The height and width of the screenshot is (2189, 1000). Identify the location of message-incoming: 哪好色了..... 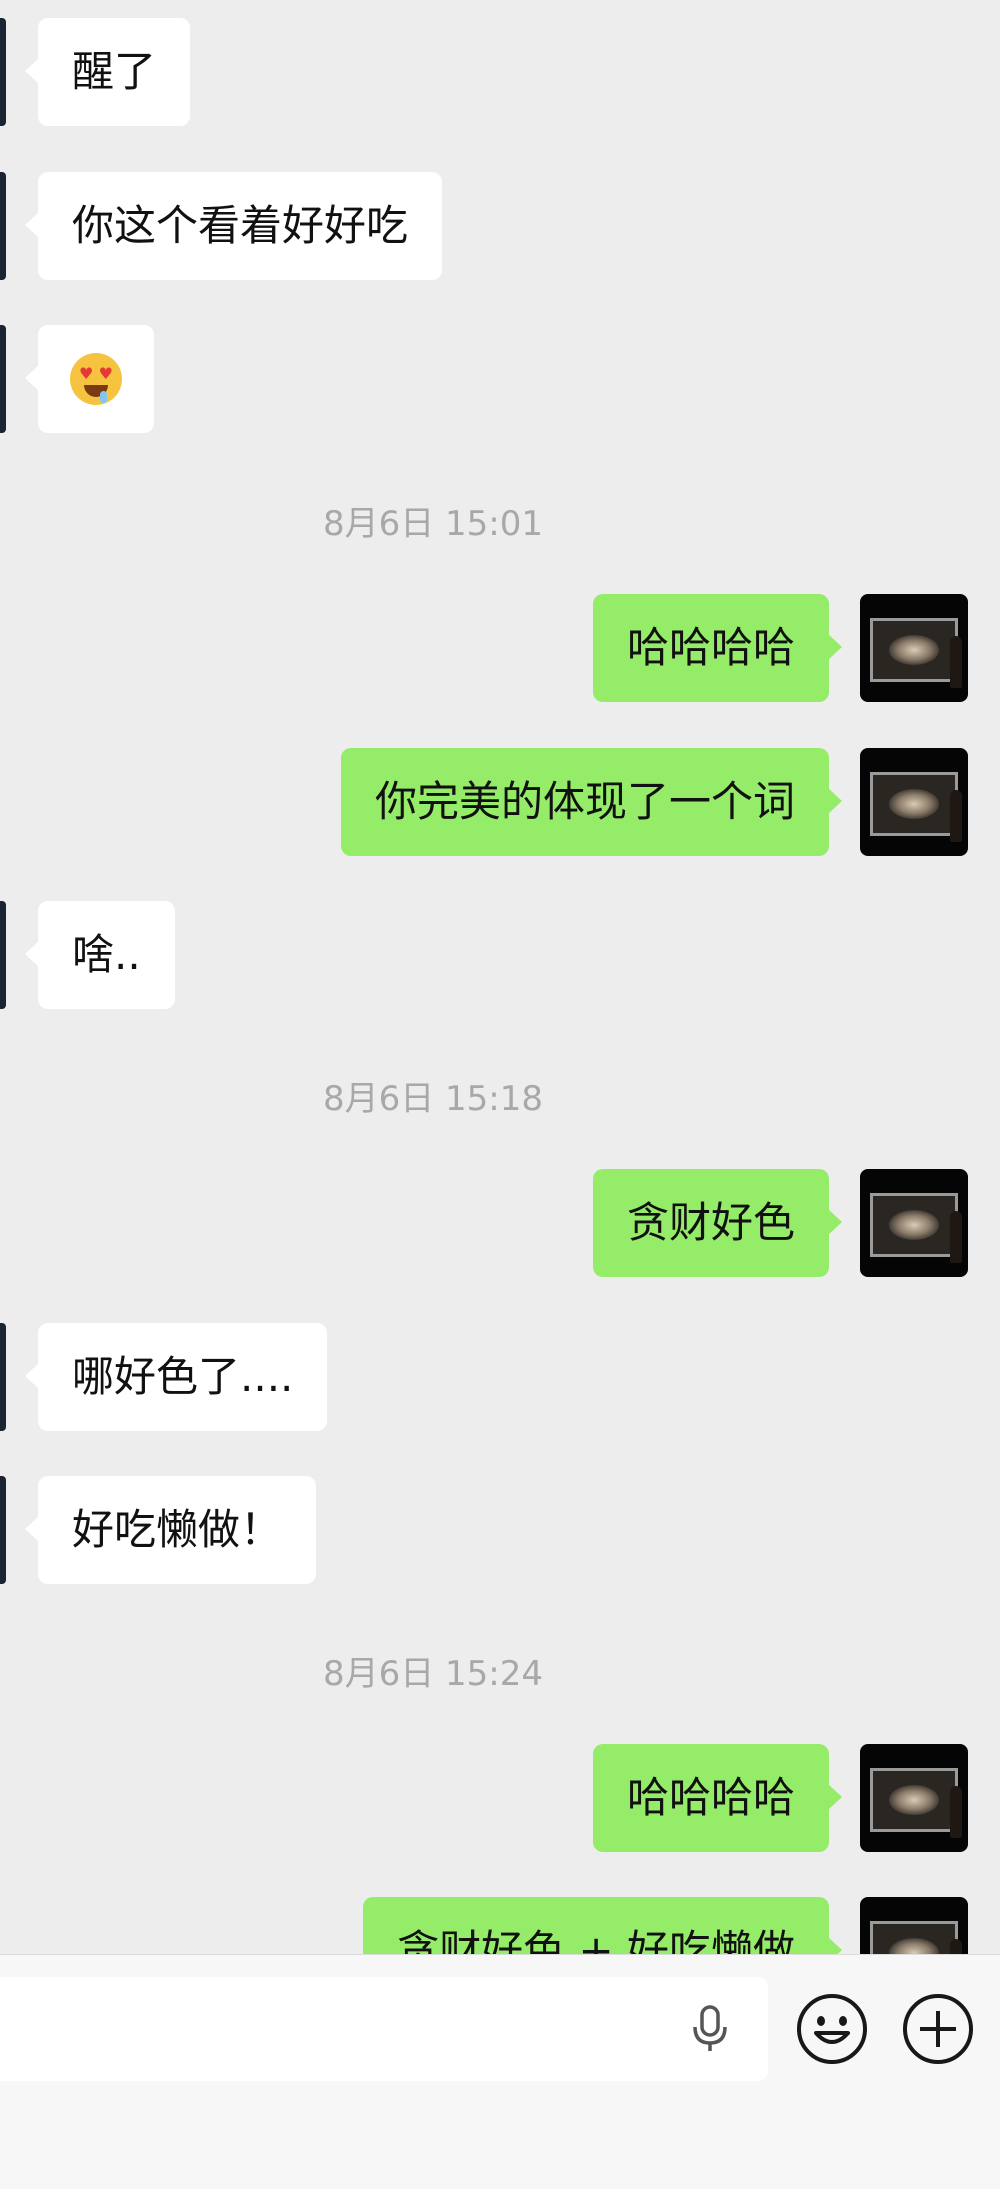
(500, 1377).